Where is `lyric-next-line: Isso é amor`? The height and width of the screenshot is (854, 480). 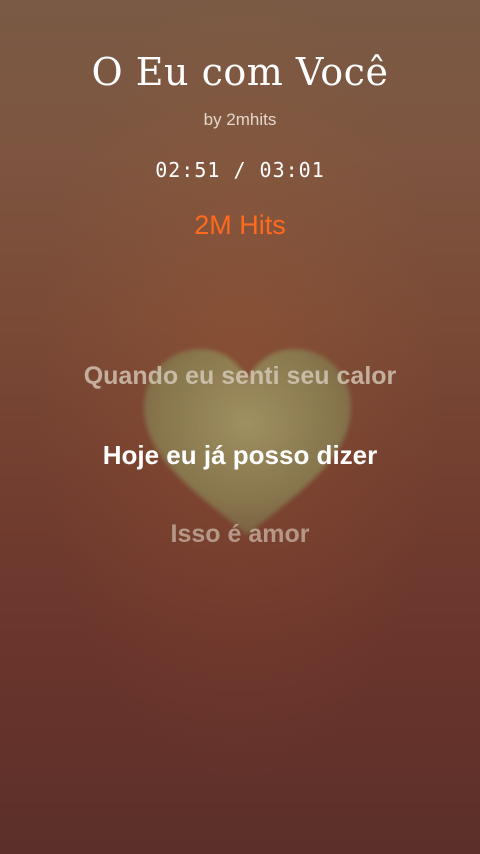
lyric-next-line: Isso é amor is located at coordinates (240, 534).